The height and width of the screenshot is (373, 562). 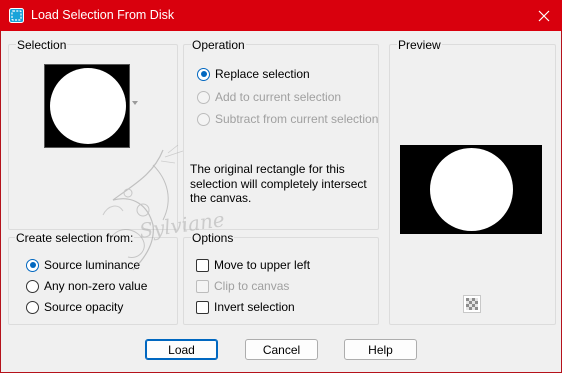 What do you see at coordinates (96, 286) in the screenshot?
I see `any-nonzero-label: Any non-zero value` at bounding box center [96, 286].